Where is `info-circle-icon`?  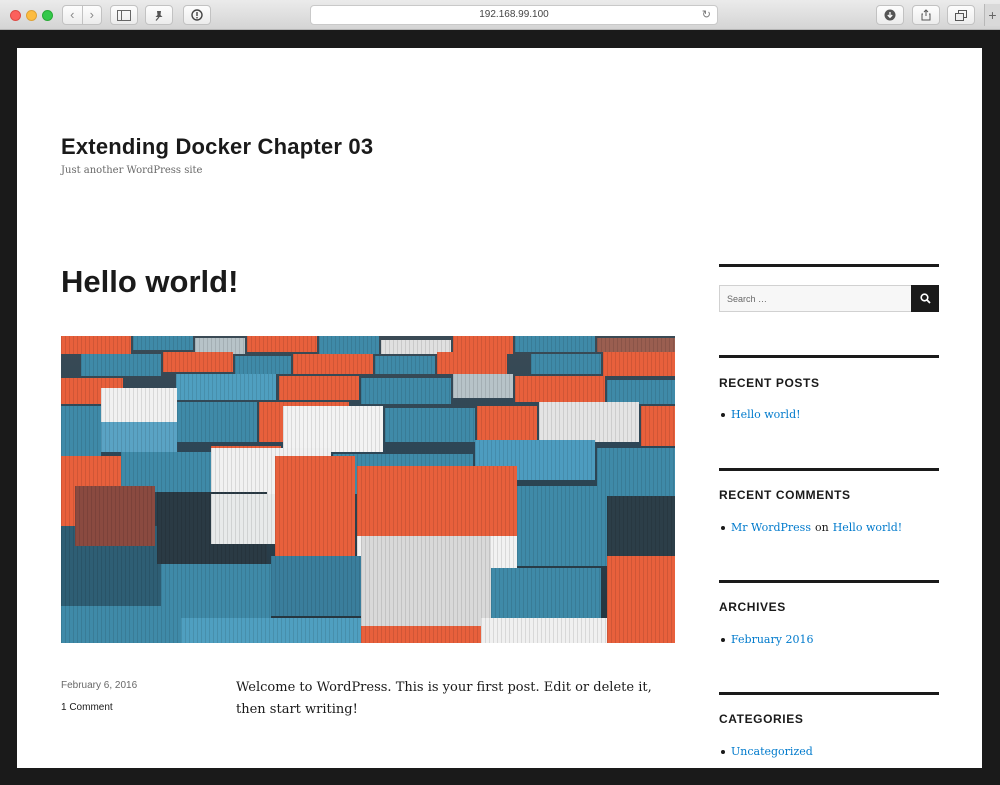
info-circle-icon is located at coordinates (197, 15).